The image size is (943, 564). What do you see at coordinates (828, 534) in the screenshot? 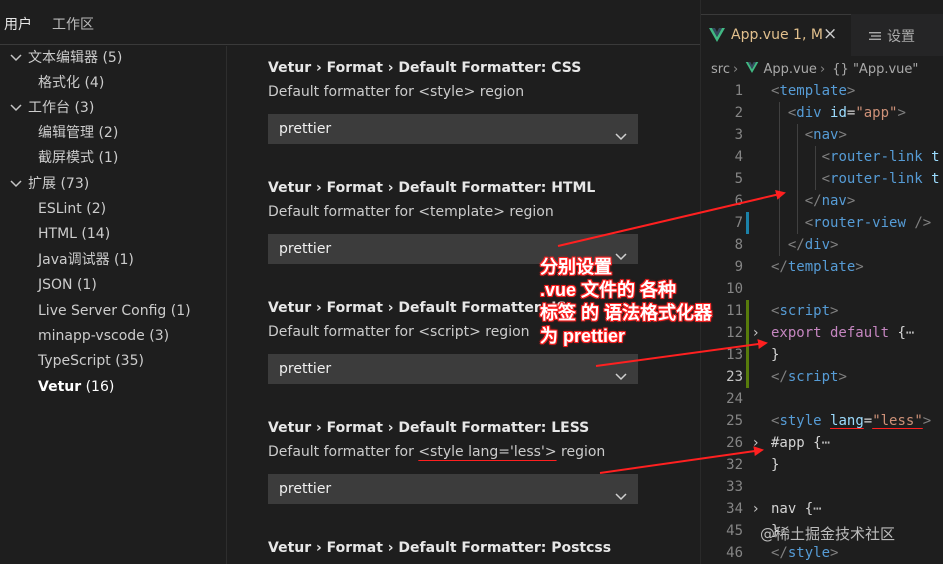
I see `watermark: @稀土掘金技术社区` at bounding box center [828, 534].